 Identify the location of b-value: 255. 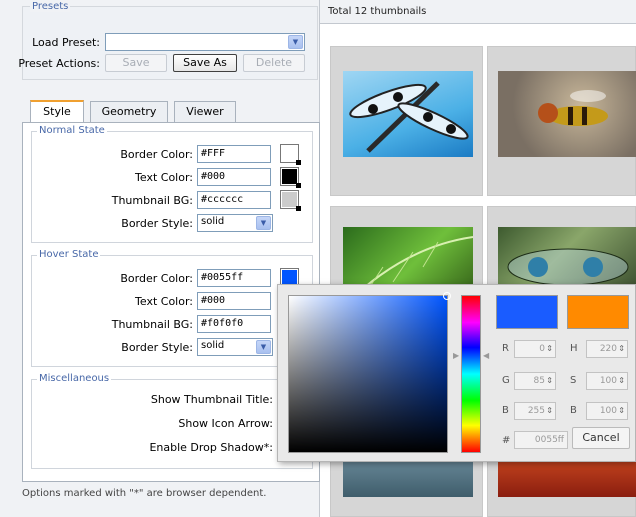
(536, 411).